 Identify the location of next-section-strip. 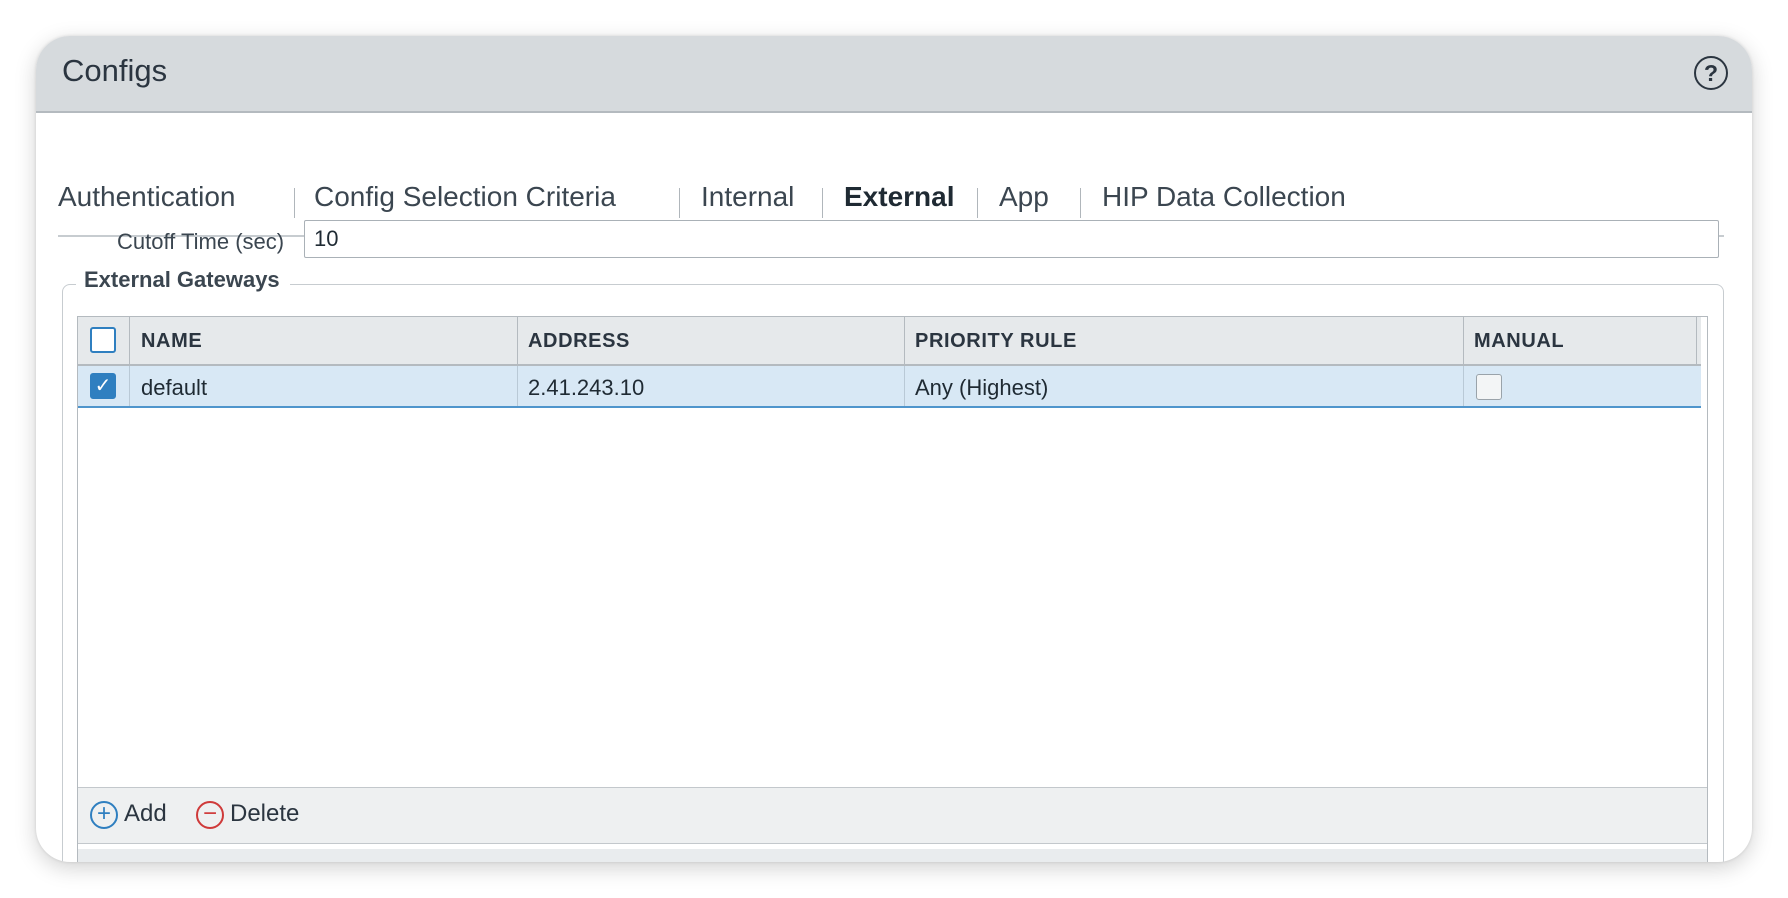
(892, 855).